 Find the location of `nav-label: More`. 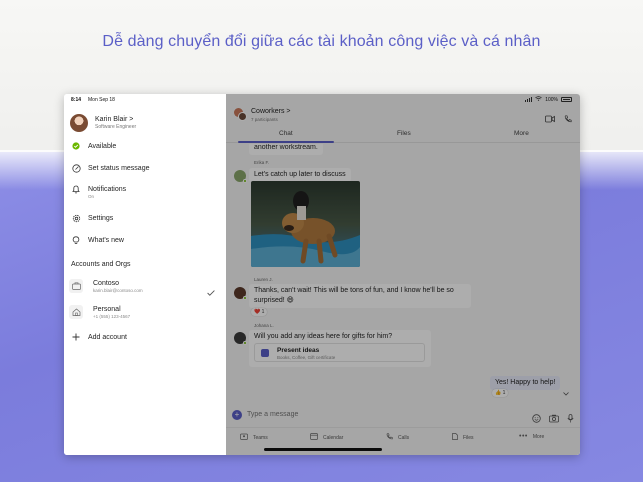

nav-label: More is located at coordinates (538, 436).